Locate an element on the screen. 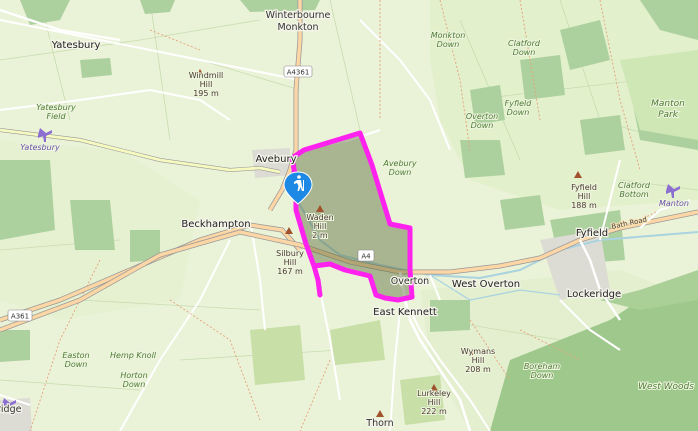 Image resolution: width=698 pixels, height=431 pixels. natural-label-boreham-down-1: Boreham is located at coordinates (542, 366).